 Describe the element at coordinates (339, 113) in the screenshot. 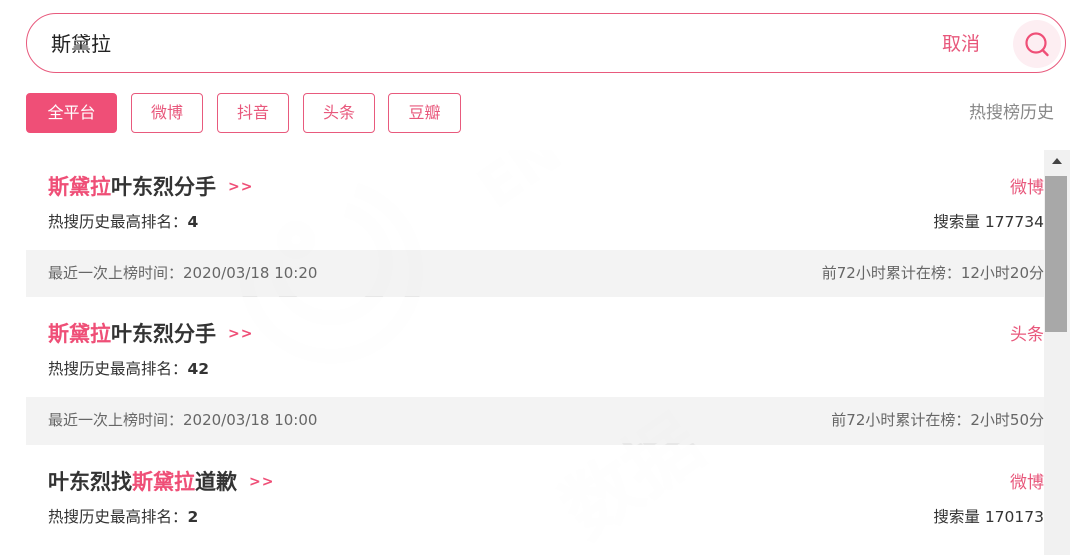

I see `filter-tab-toutiao: 头条` at that location.